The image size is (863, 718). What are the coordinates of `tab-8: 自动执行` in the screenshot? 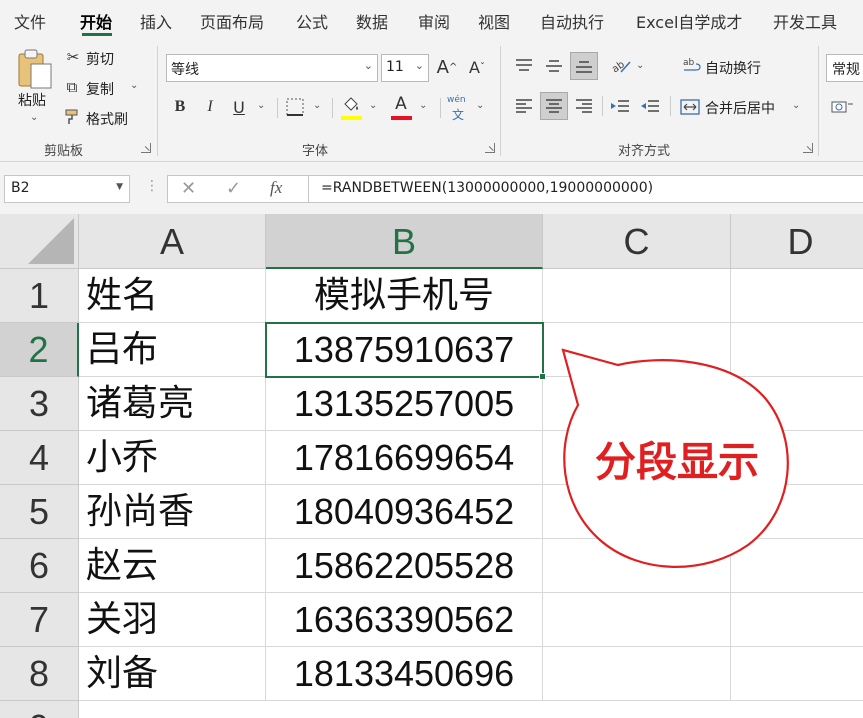 It's located at (572, 21).